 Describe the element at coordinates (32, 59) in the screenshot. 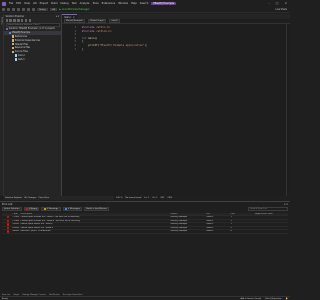

I see `tree-item: defs.h` at that location.